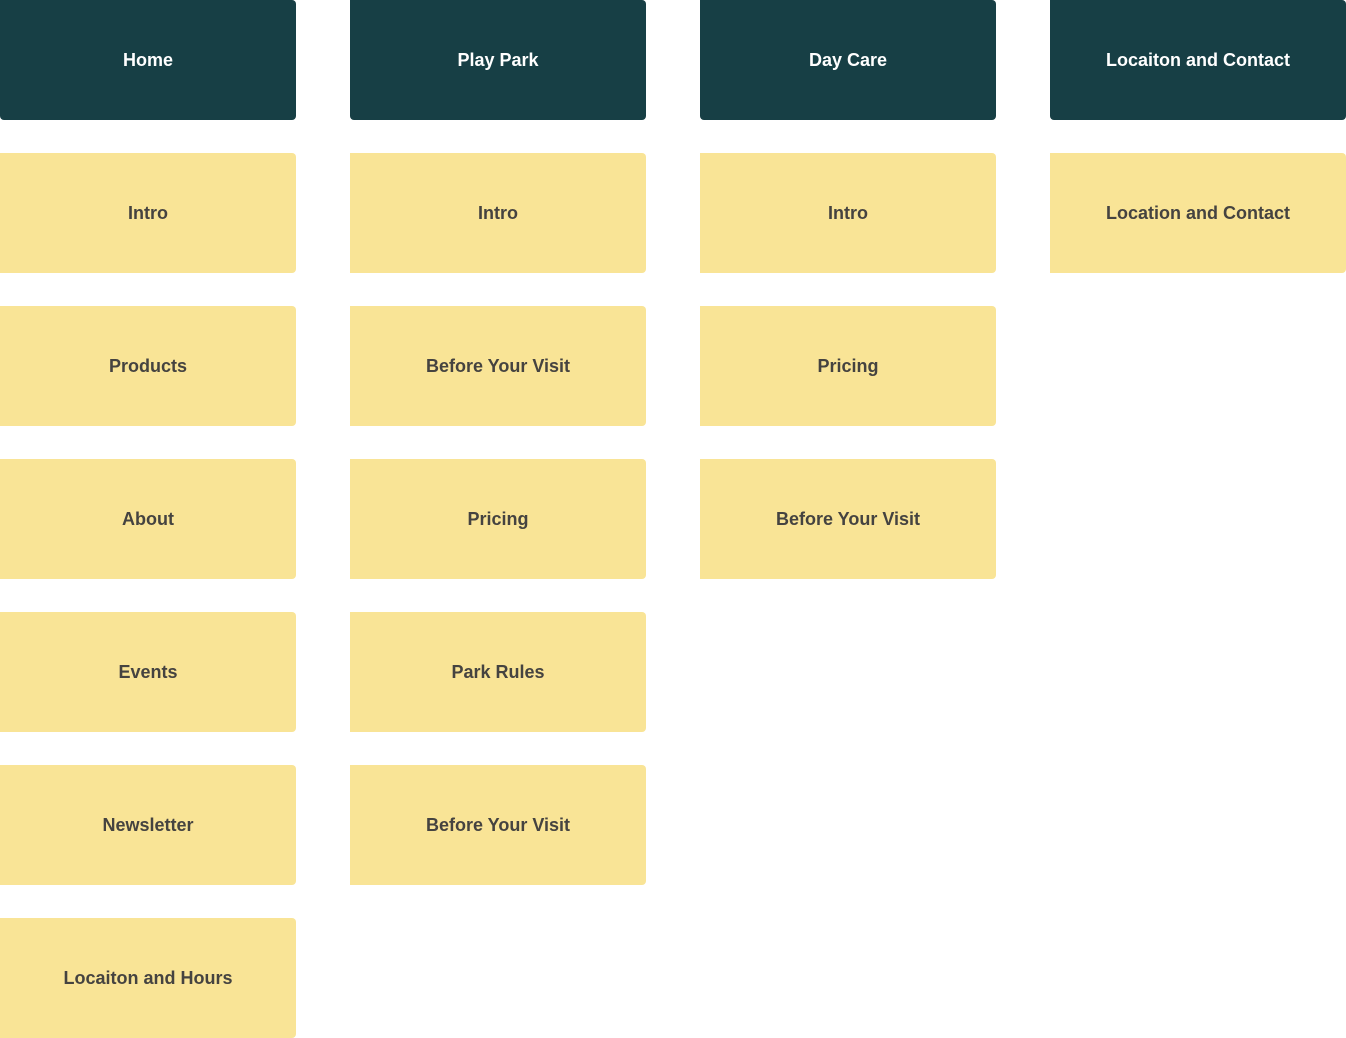  What do you see at coordinates (148, 213) in the screenshot?
I see `section-card-home-intro: Intro` at bounding box center [148, 213].